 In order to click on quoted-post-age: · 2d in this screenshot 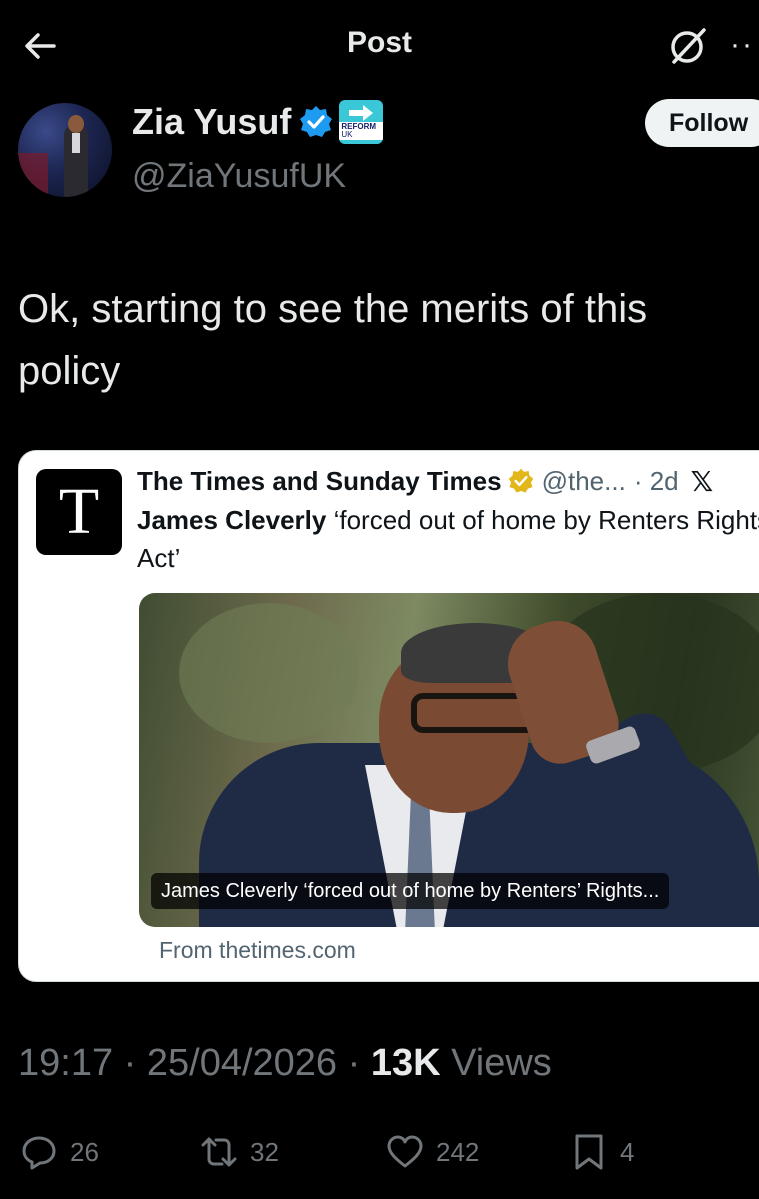, I will do `click(656, 480)`.